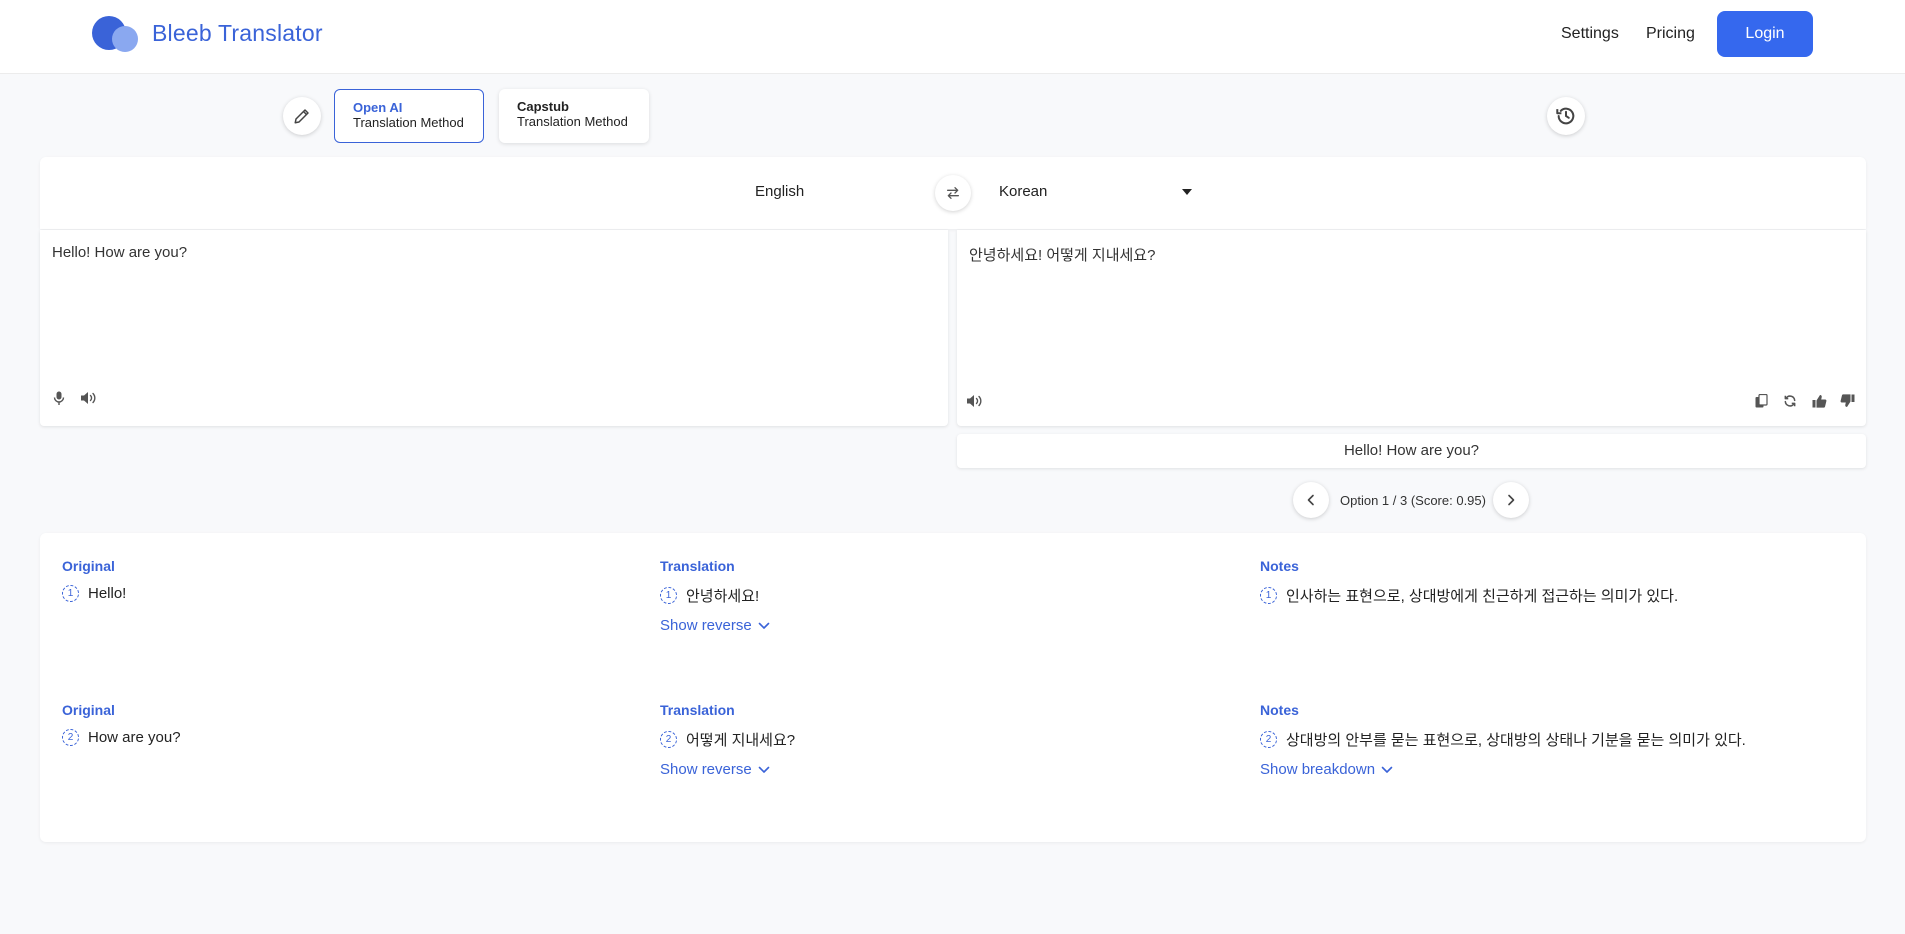 This screenshot has height=934, width=1905. I want to click on notes-segment: 1 인사하는 표현으로, 상대방에게 친근하게 접근하는 의미가 있다., so click(1469, 595).